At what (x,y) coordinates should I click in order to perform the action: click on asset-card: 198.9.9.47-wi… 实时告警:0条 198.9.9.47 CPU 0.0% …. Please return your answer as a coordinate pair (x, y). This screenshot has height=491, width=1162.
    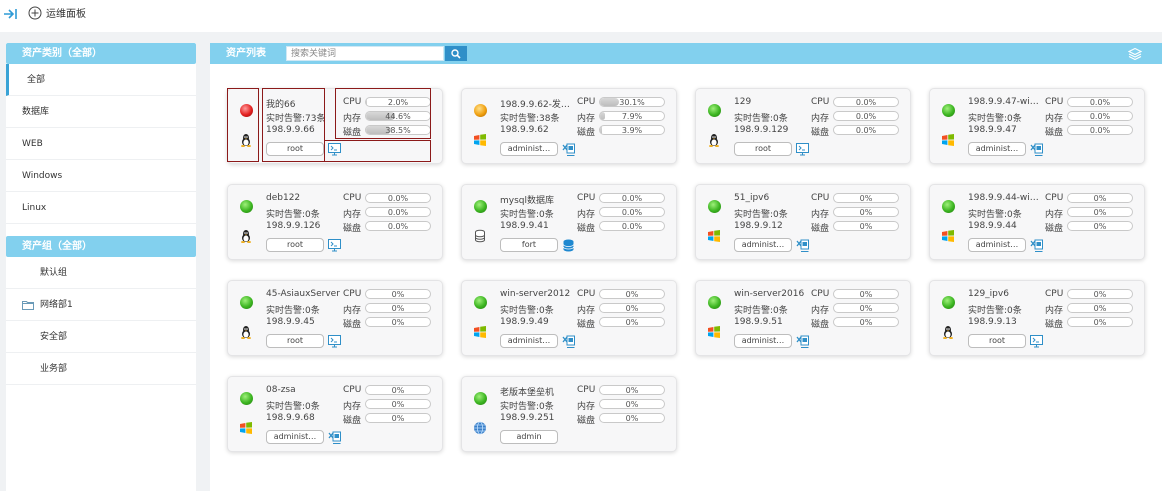
    Looking at the image, I should click on (1037, 126).